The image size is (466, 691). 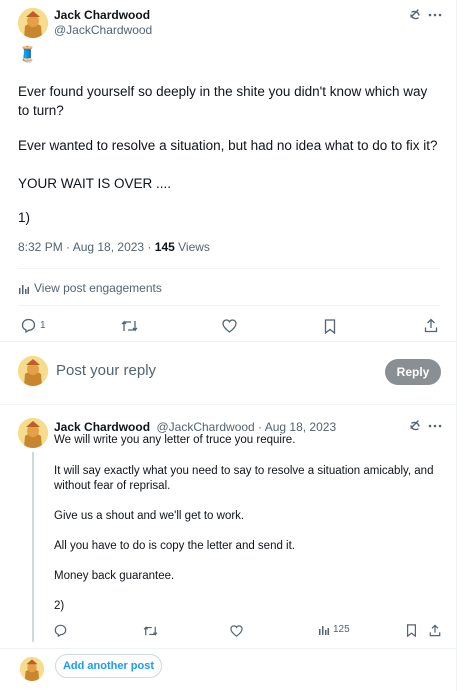 I want to click on thread-emoji: 🧵, so click(x=27, y=54).